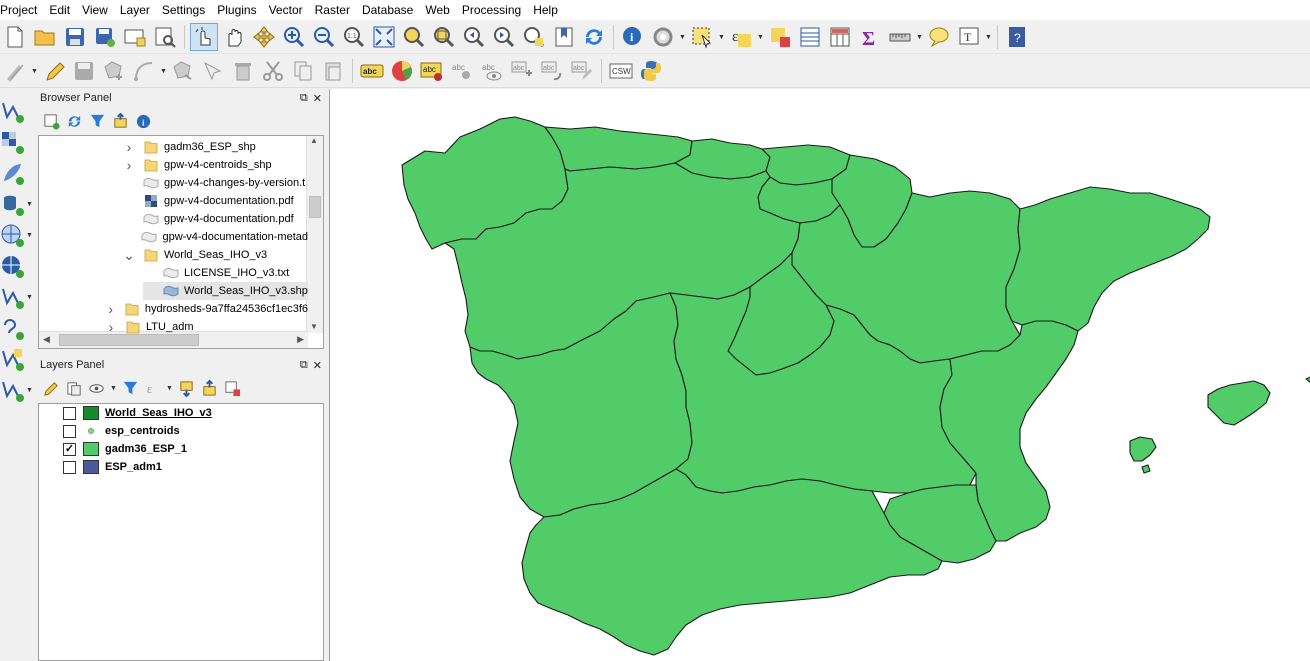  What do you see at coordinates (372, 71) in the screenshot?
I see `layer-labeling-options-icon: abc` at bounding box center [372, 71].